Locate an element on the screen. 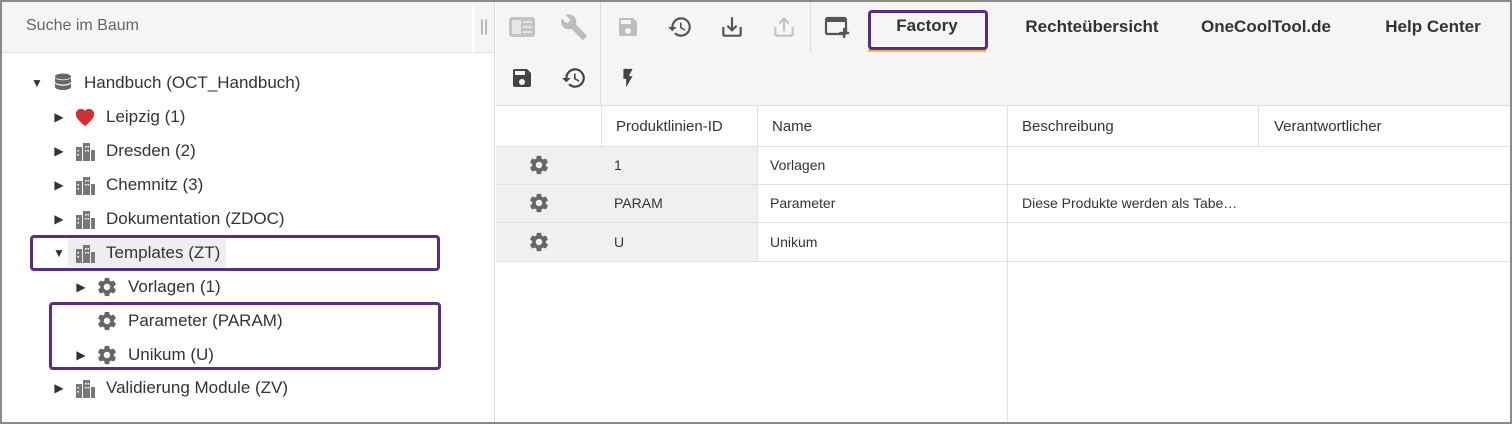  tree-node-label: Unikum (U) is located at coordinates (171, 354).